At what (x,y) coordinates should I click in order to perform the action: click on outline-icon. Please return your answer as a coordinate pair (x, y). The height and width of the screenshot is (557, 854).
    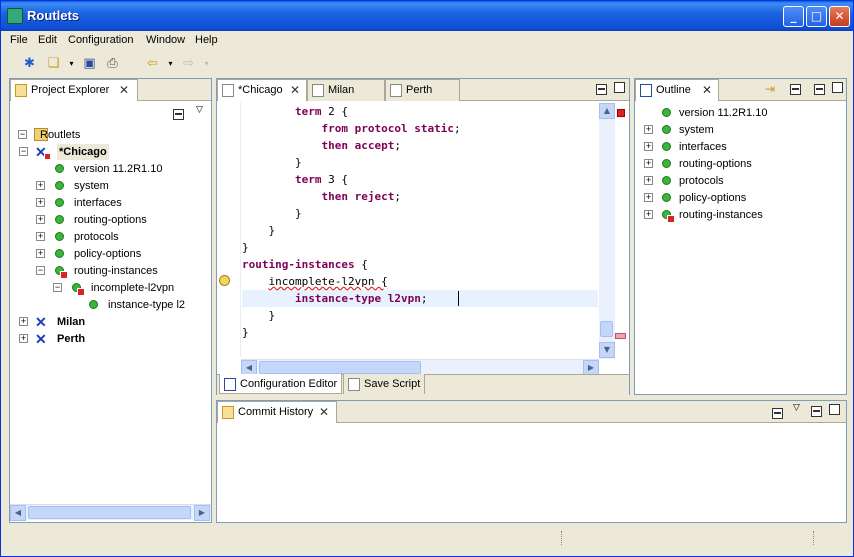
    Looking at the image, I should click on (646, 90).